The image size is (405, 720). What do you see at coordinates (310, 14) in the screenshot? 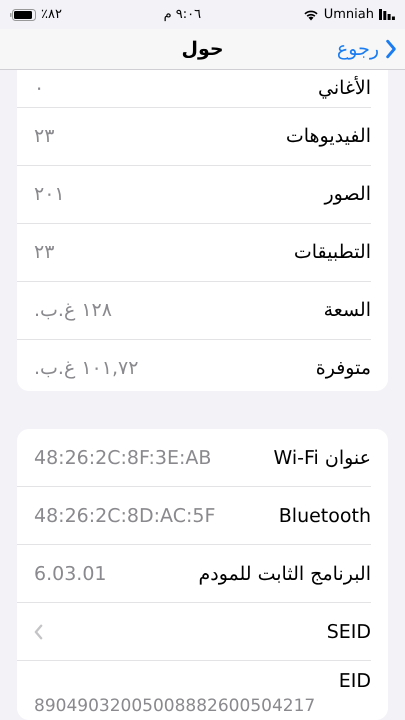
I see `wifi-icon` at bounding box center [310, 14].